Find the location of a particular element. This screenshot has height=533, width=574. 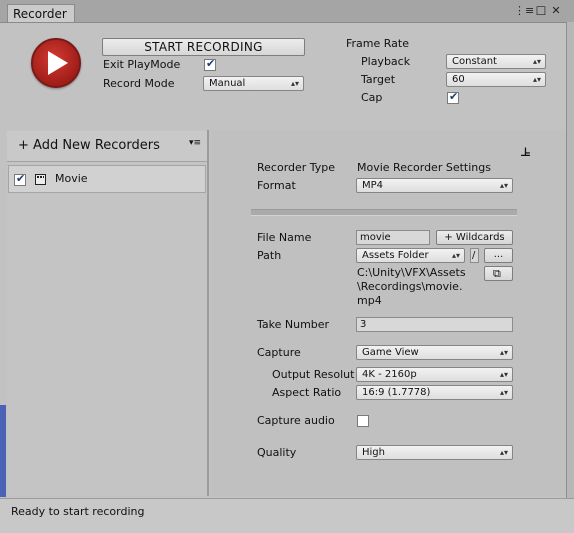

path-root-dropdown: Assets Folder ▴▾ is located at coordinates (410, 255).